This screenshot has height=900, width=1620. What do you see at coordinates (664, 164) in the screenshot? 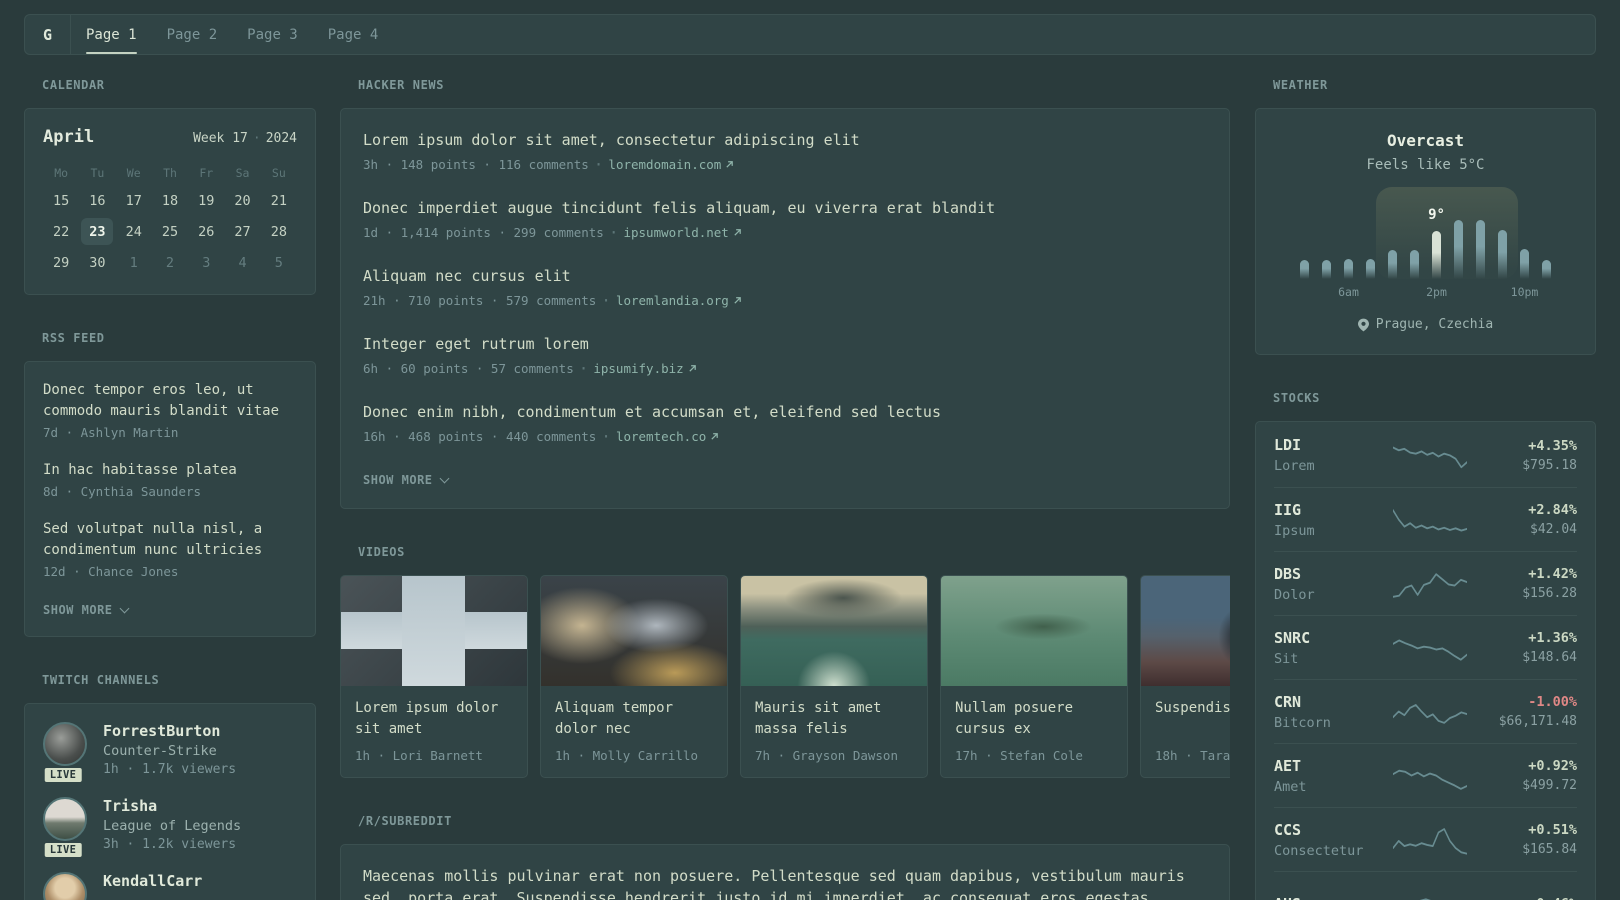
I see `hackernews-item-source: loremdomain.com` at bounding box center [664, 164].